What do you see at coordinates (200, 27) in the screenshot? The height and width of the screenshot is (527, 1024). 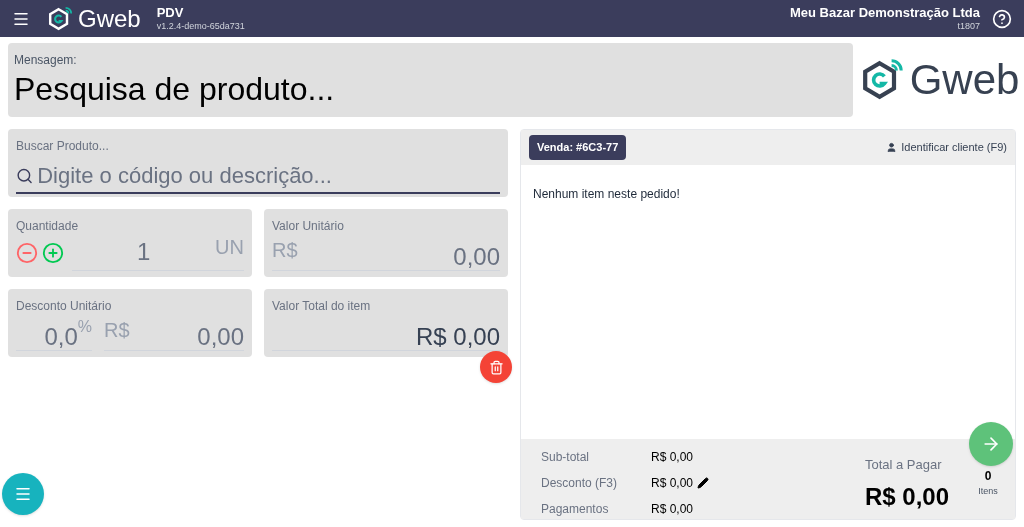 I see `version-text: v1.2.4-demo-65da731` at bounding box center [200, 27].